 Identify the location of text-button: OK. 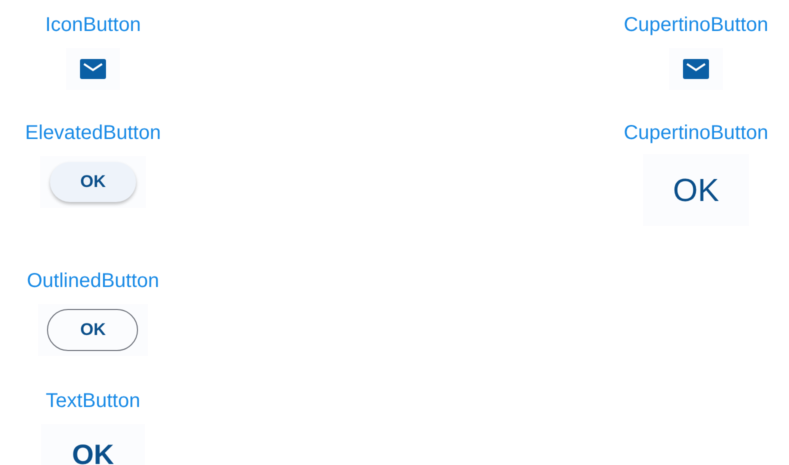
(93, 444).